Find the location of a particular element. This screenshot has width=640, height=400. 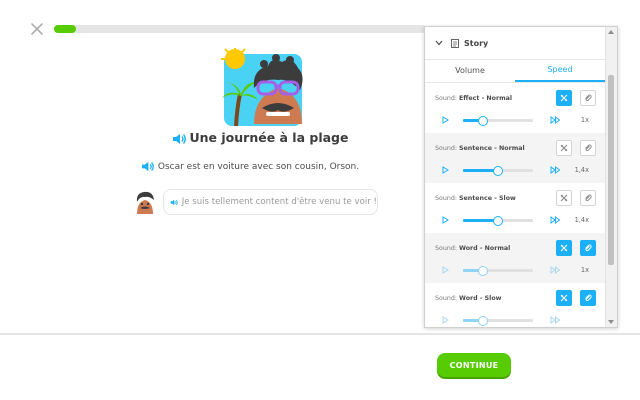

sound-row: Sound: Sentence - Slow 1,4x is located at coordinates (515, 208).